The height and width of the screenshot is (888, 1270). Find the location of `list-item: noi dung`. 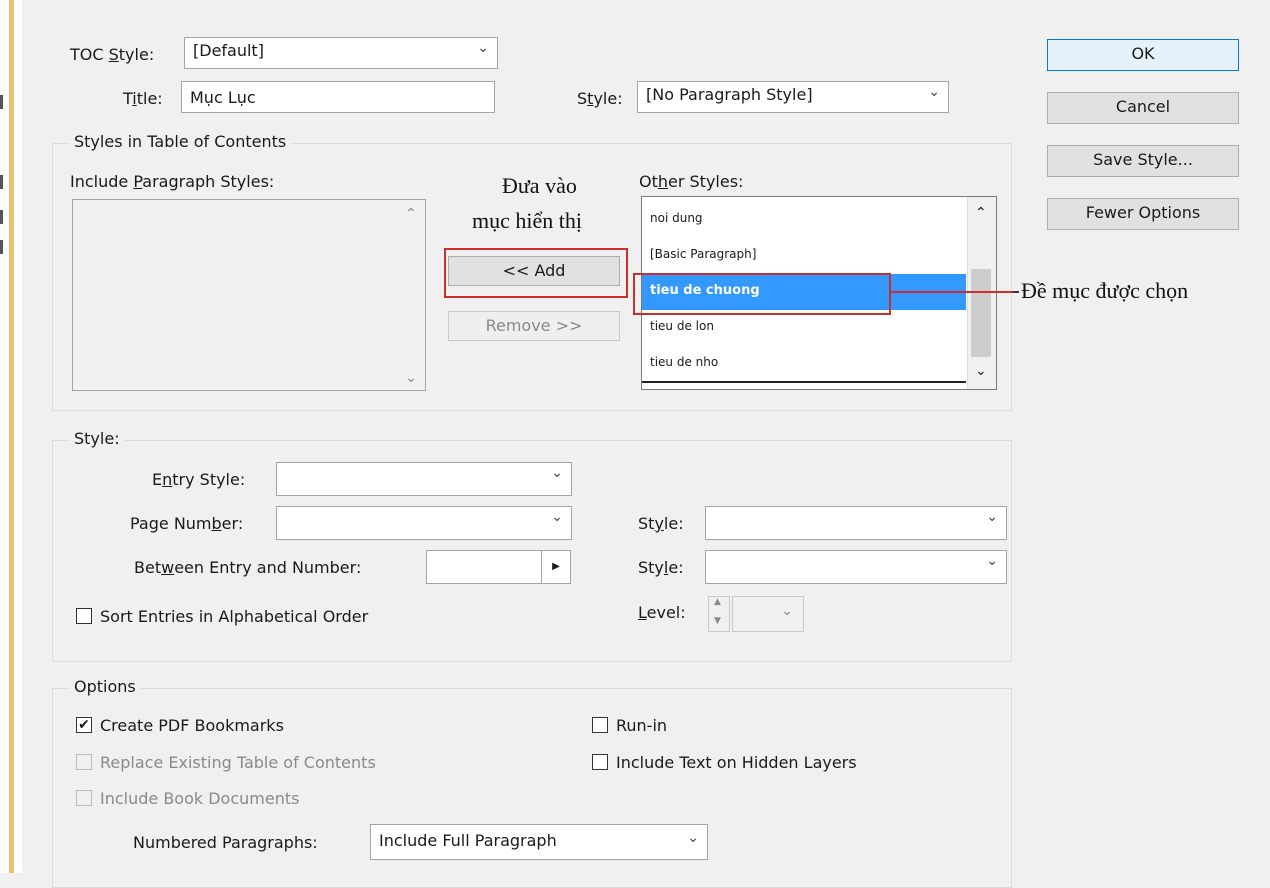

list-item: noi dung is located at coordinates (676, 218).